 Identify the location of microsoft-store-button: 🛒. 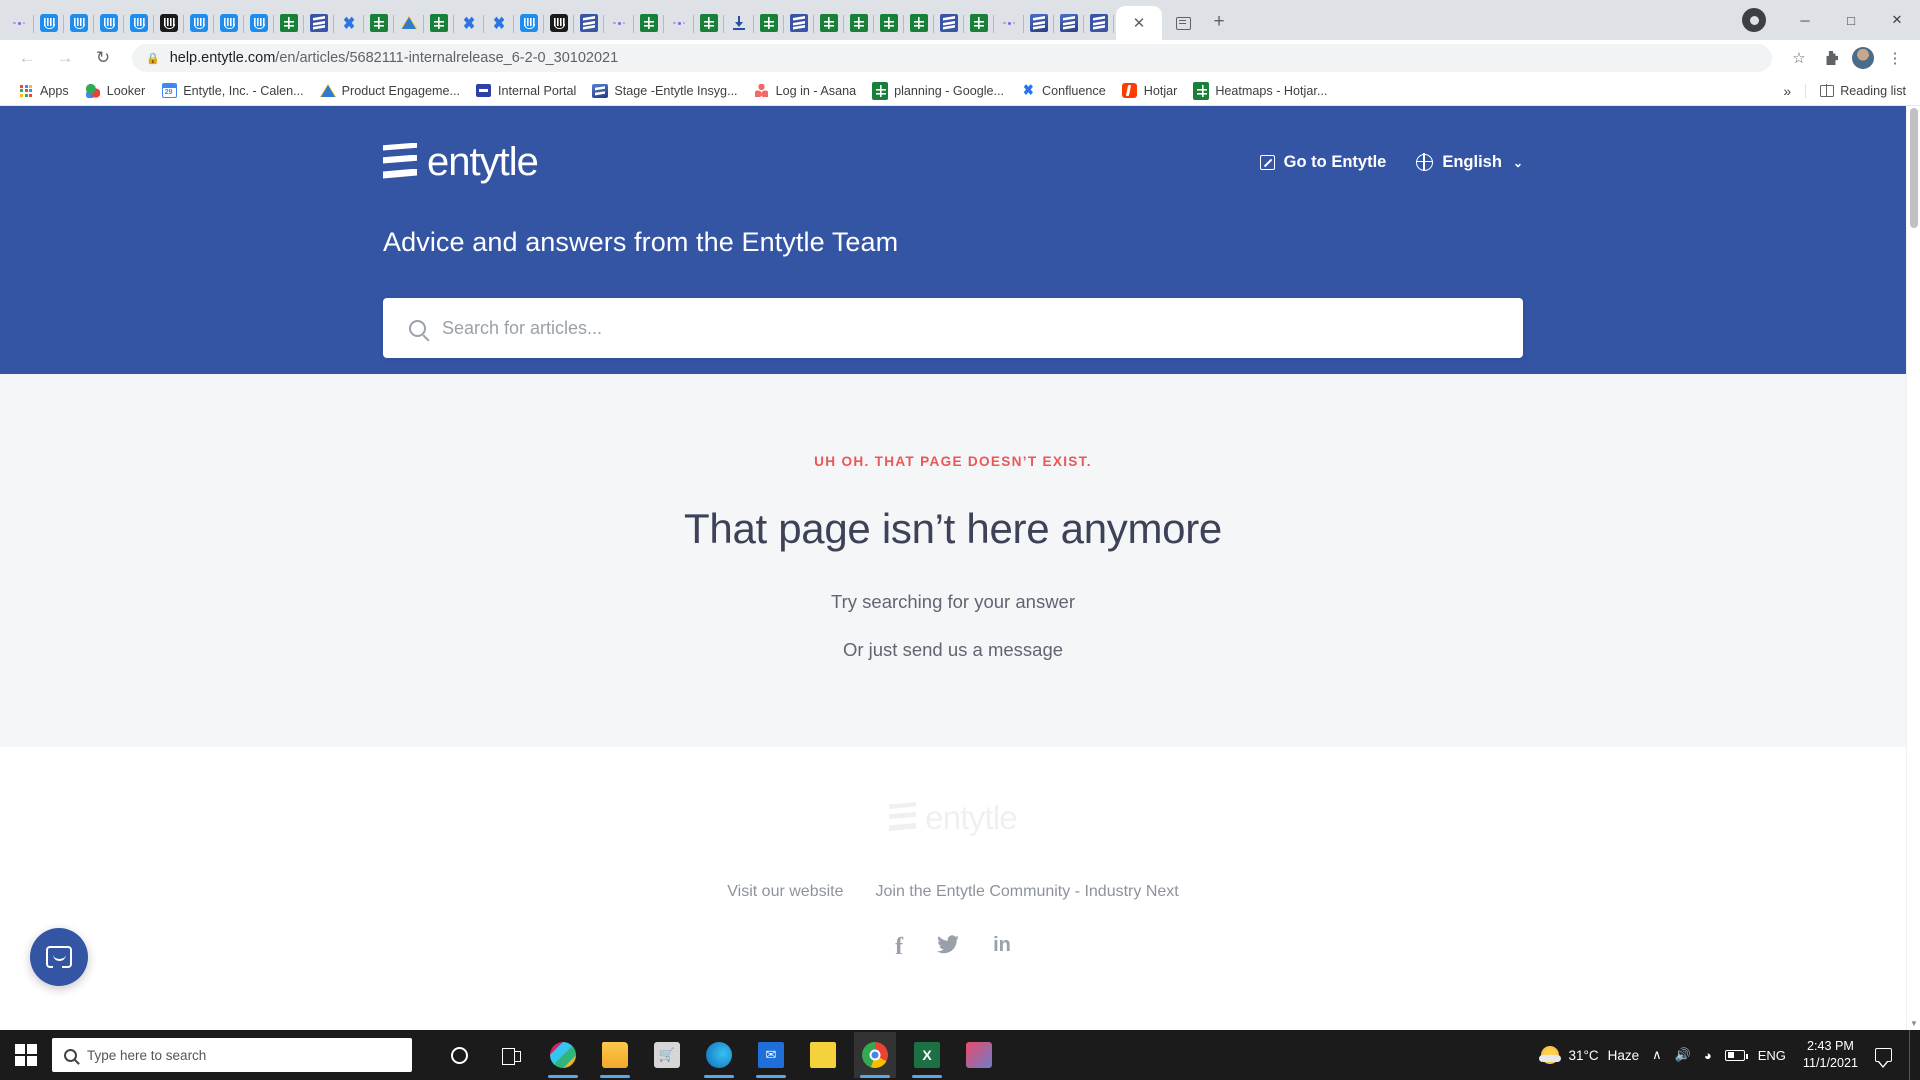
(667, 1055).